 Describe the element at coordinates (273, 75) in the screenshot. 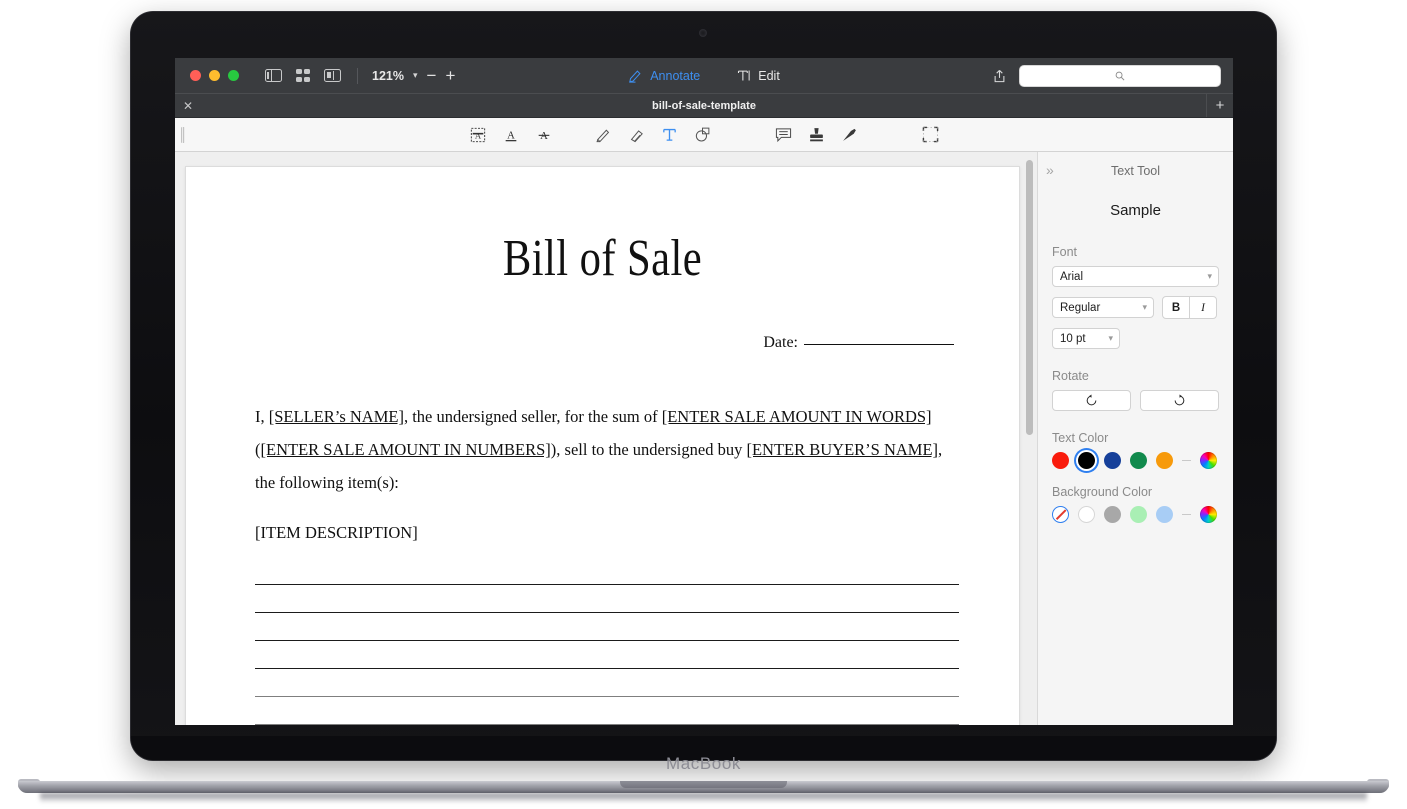

I see `sidebar-view-icon` at that location.